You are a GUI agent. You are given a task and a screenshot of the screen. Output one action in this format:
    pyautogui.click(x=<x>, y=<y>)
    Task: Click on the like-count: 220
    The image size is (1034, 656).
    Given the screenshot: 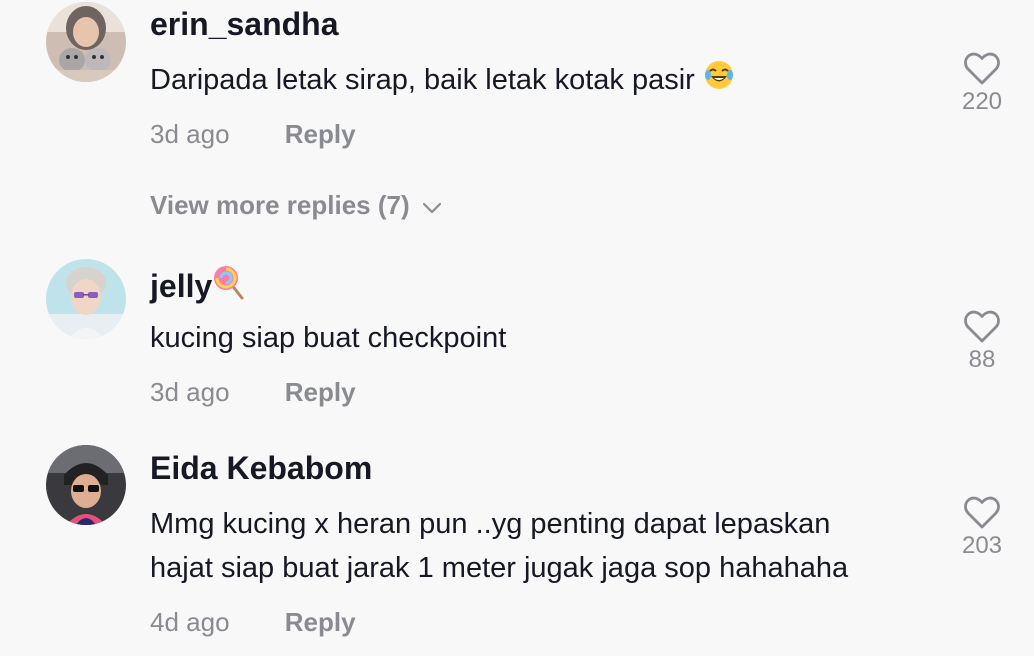 What is the action you would take?
    pyautogui.click(x=982, y=101)
    